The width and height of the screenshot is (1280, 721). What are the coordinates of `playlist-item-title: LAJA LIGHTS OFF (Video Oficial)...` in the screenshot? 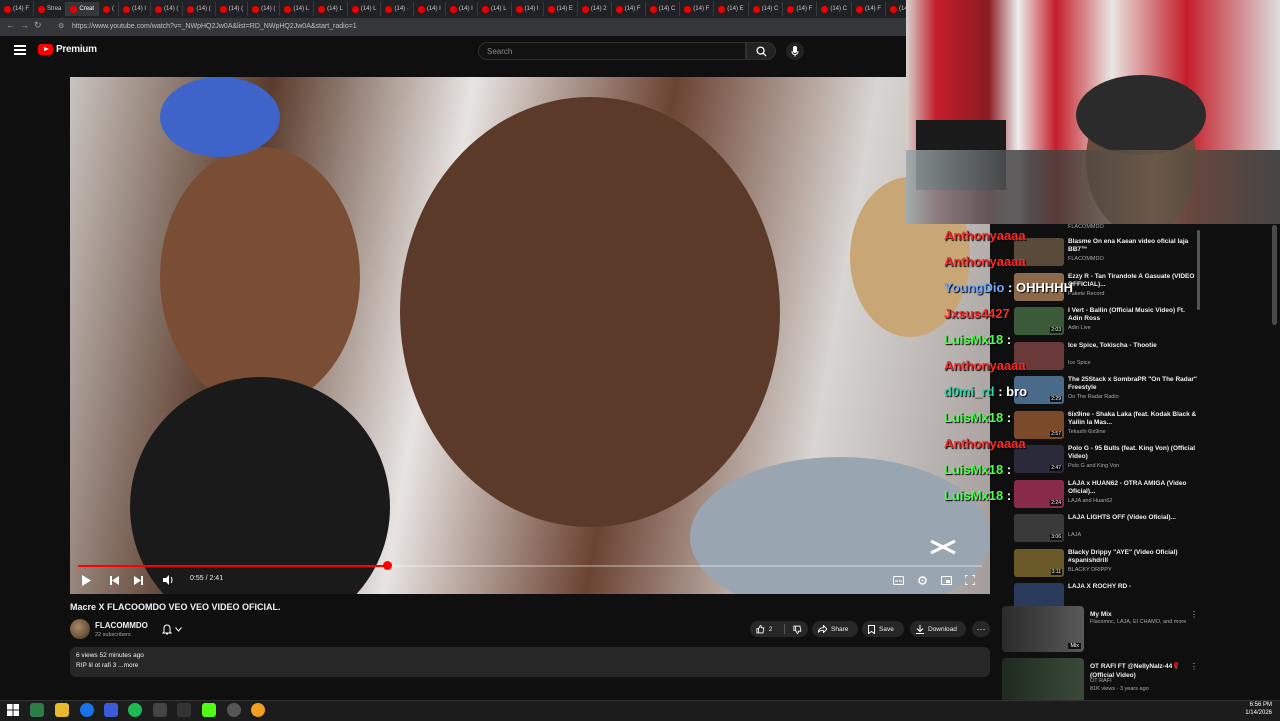 It's located at (1133, 518).